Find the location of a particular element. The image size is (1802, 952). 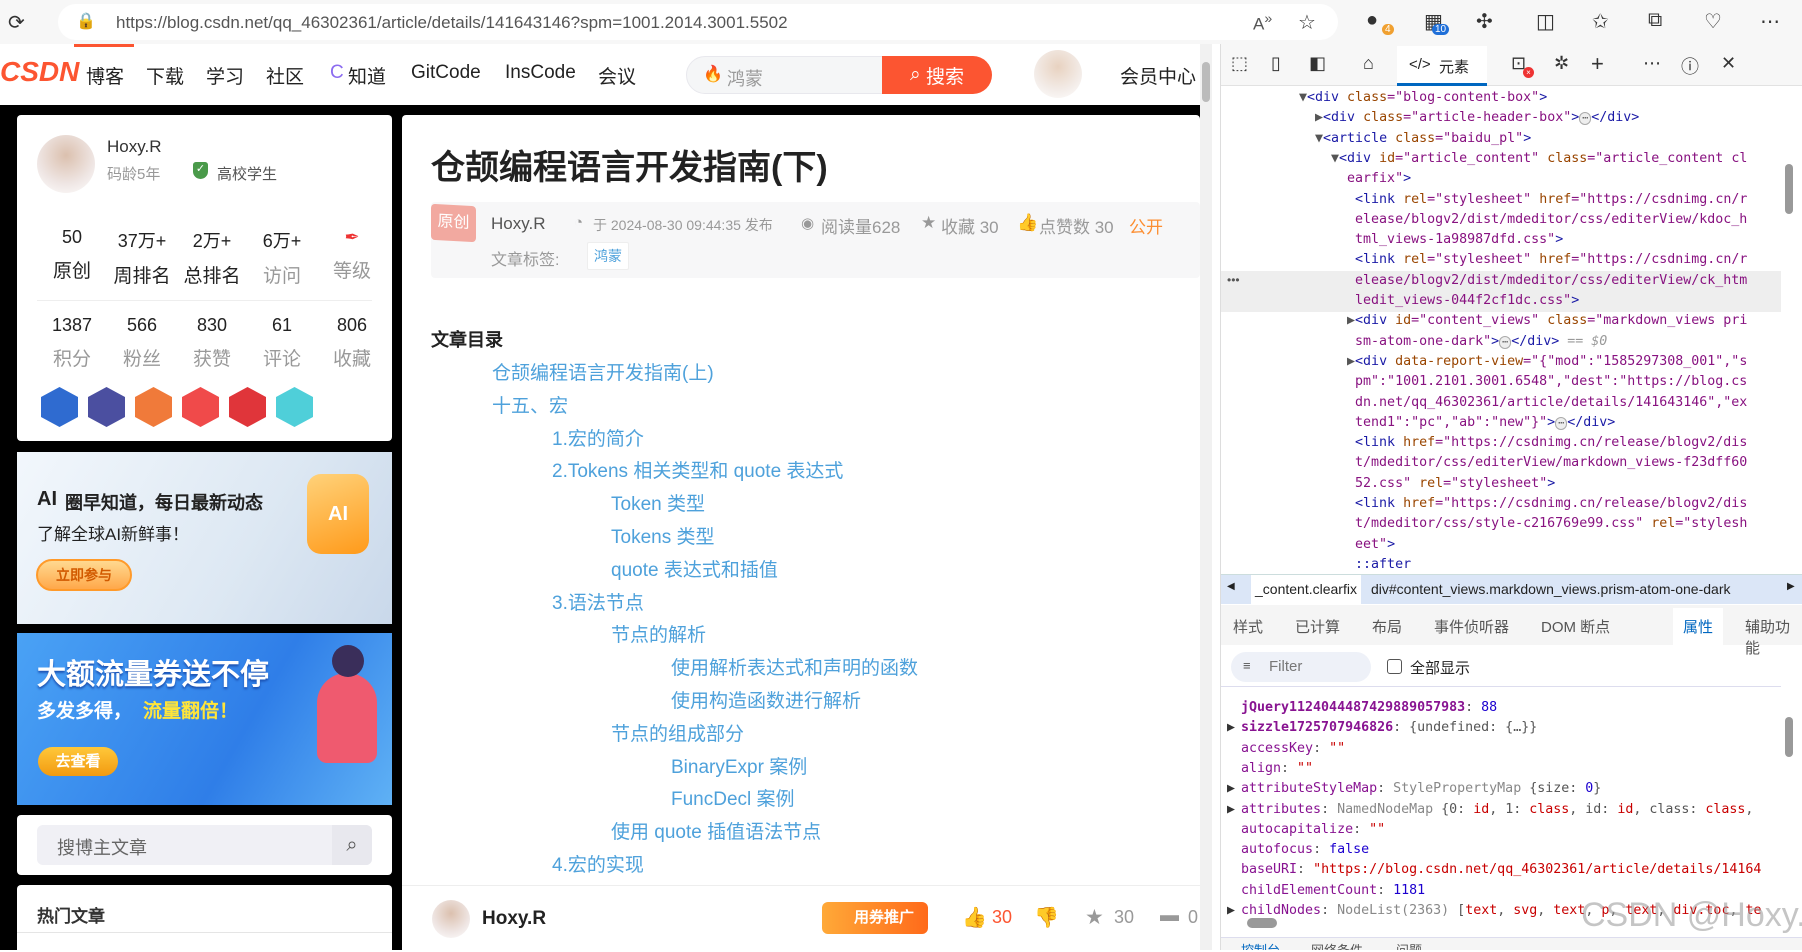

scroll-right-icon: ▶ is located at coordinates (1791, 586).